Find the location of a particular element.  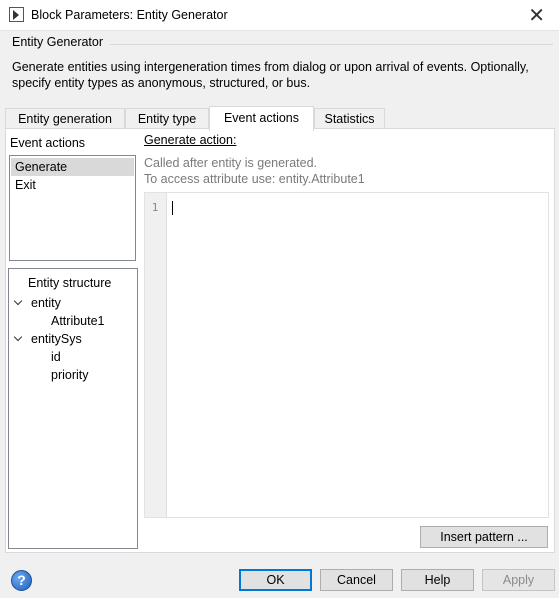

tree-node-attribute1: Attribute1 is located at coordinates (78, 321).